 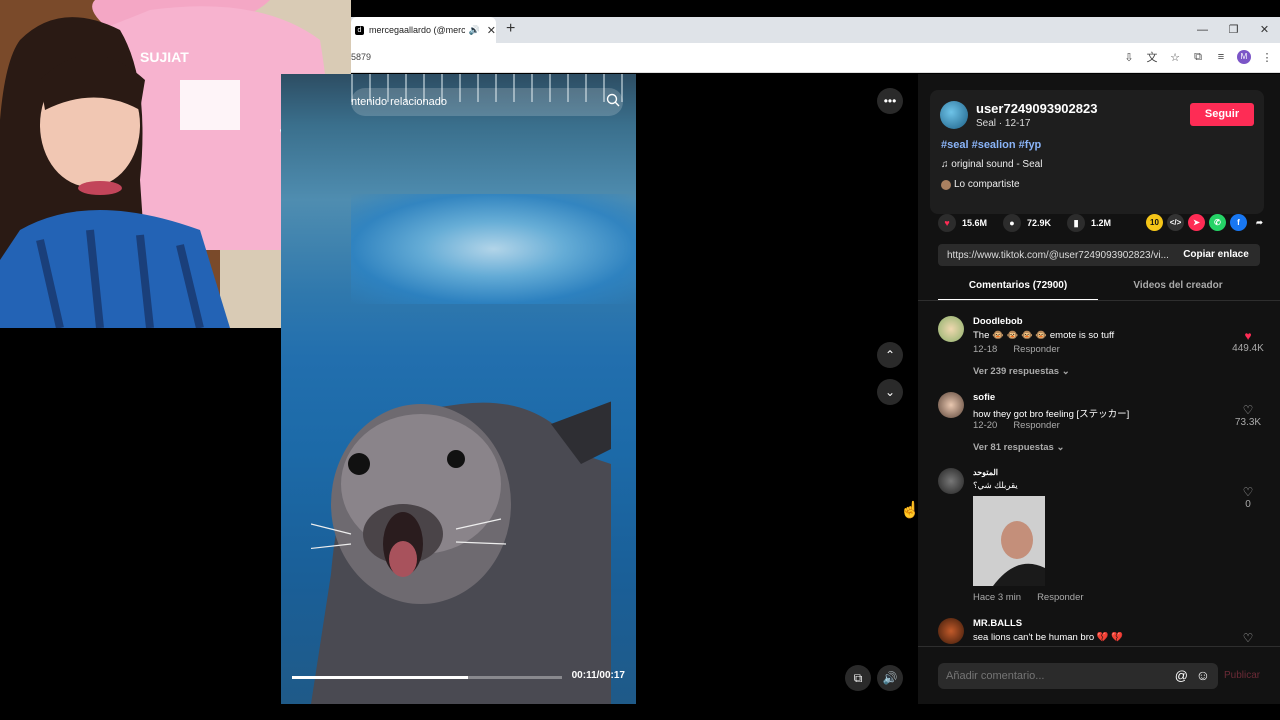 I want to click on comment-like: ♡ 0, so click(x=1248, y=498).